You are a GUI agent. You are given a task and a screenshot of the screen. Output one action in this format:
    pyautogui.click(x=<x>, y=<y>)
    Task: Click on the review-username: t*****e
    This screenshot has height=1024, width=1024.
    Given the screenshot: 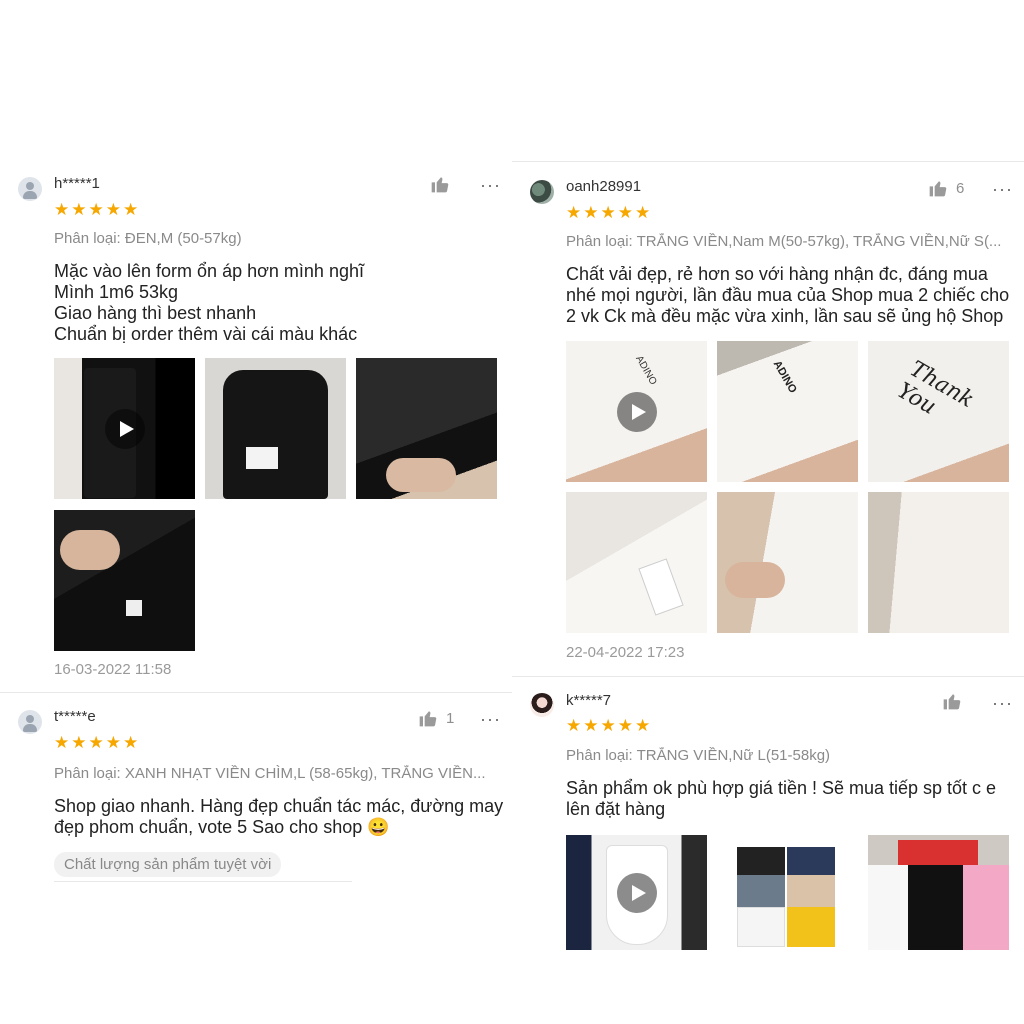 What is the action you would take?
    pyautogui.click(x=75, y=716)
    